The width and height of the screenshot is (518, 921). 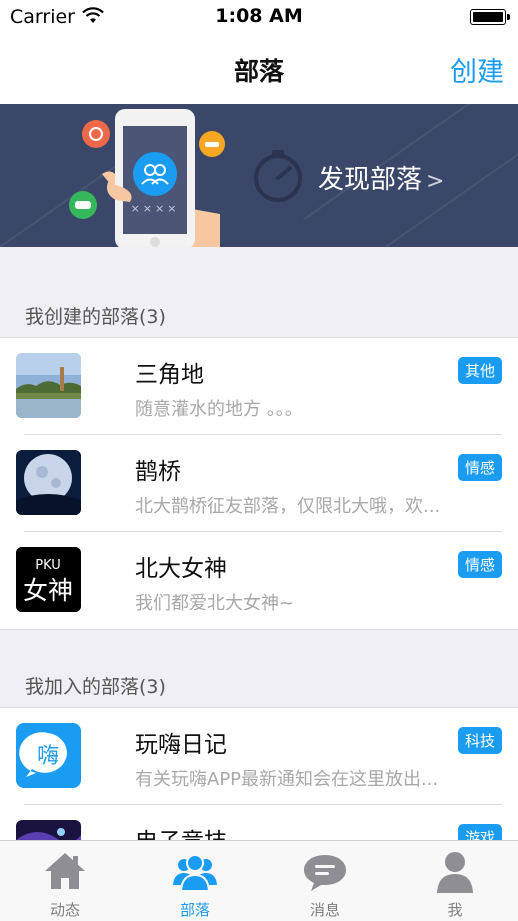 What do you see at coordinates (181, 745) in the screenshot?
I see `tribe-name: 玩嗨日记` at bounding box center [181, 745].